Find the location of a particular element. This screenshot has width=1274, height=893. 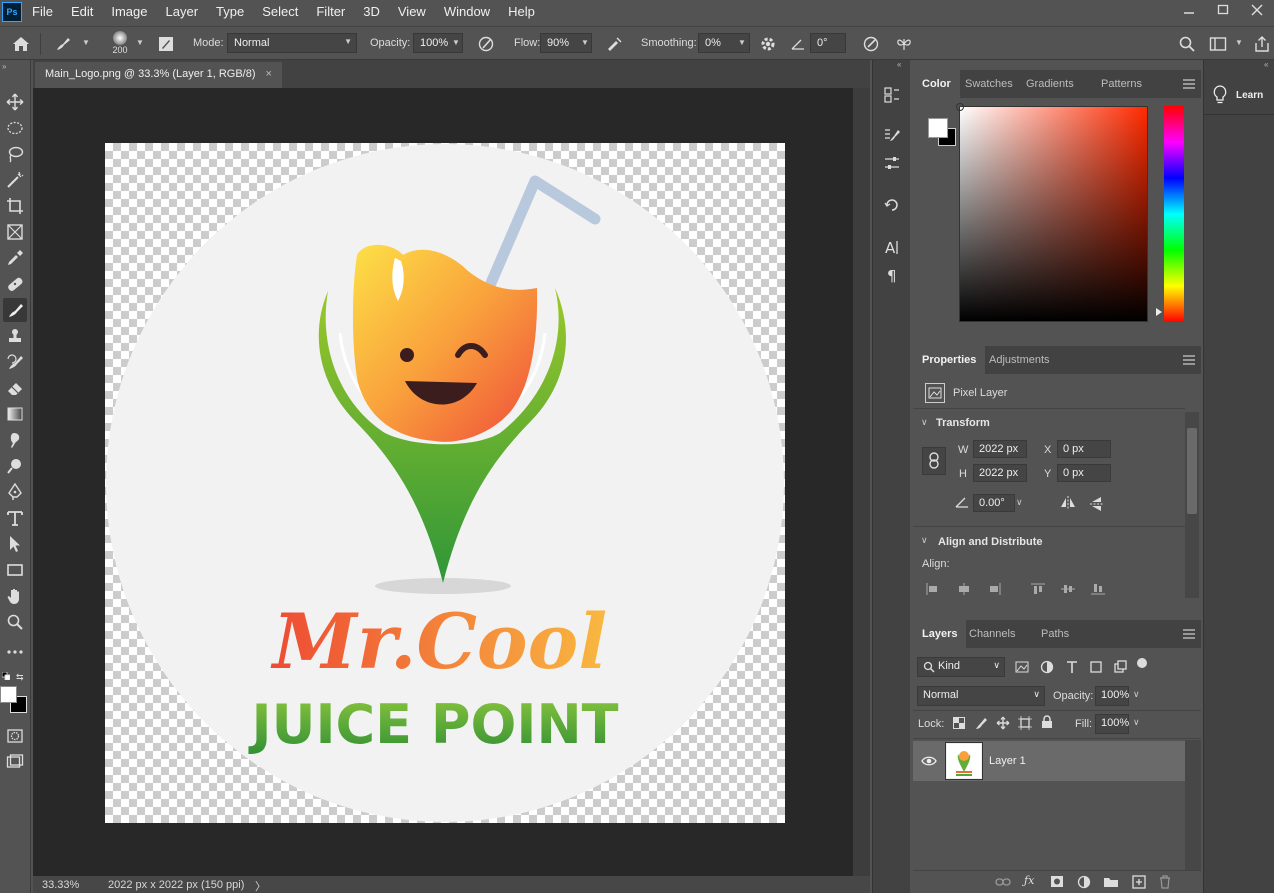

fx-icon: ƒx is located at coordinates (1029, 880).